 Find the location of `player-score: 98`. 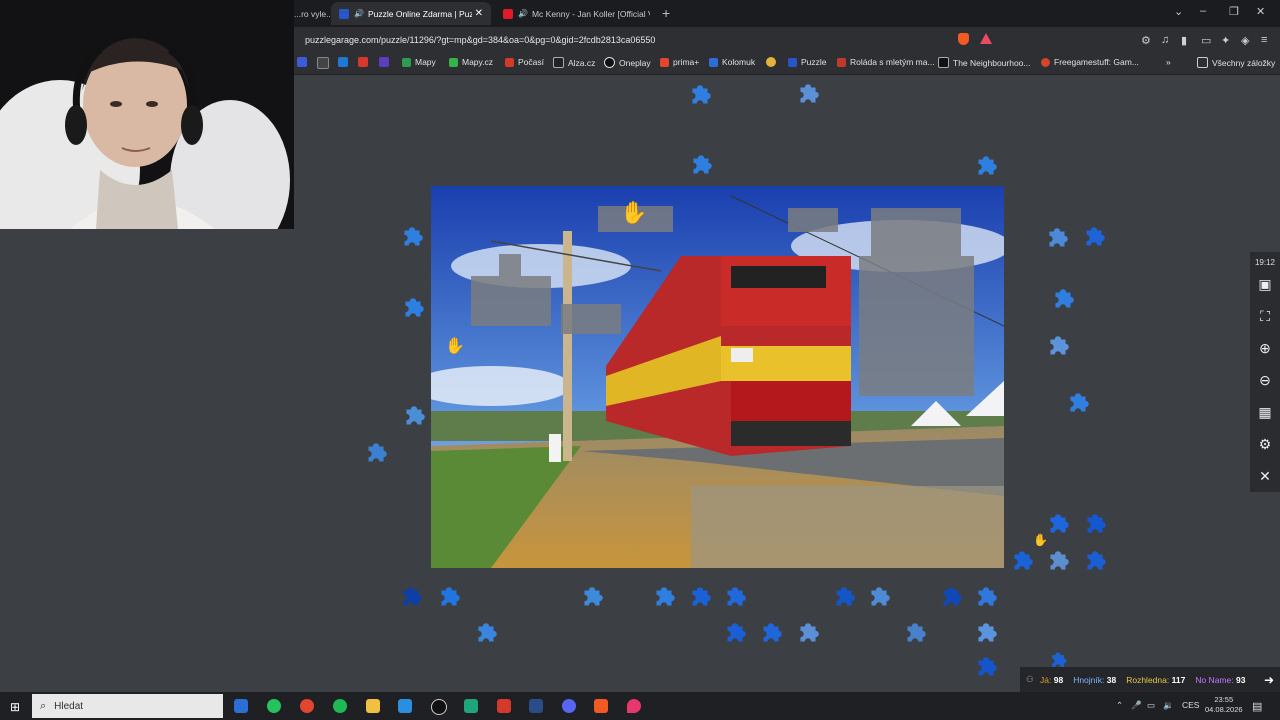

player-score: 98 is located at coordinates (1058, 679).